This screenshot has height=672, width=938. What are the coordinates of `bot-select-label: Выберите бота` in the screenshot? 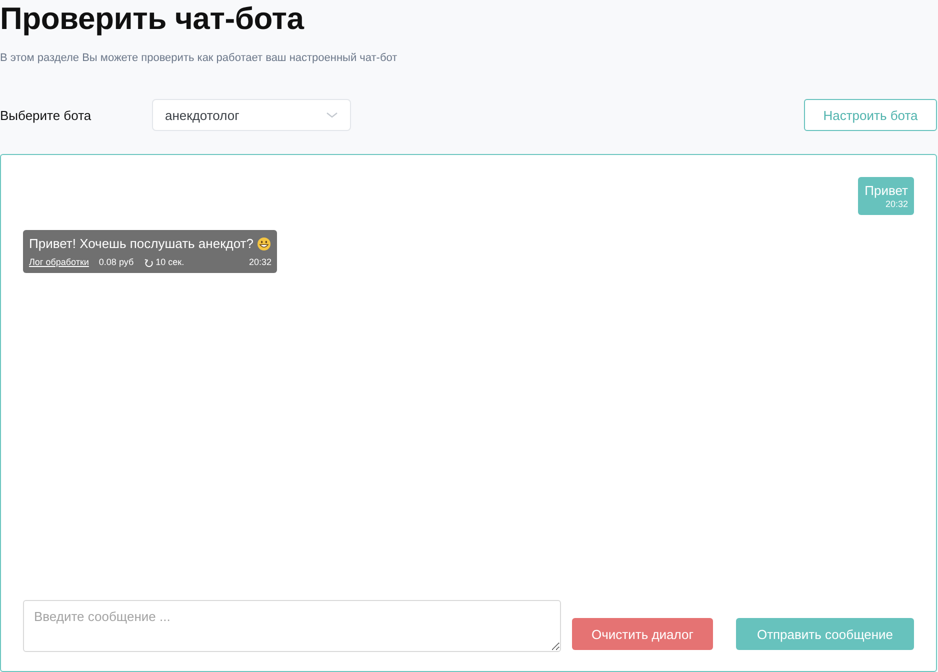 It's located at (46, 115).